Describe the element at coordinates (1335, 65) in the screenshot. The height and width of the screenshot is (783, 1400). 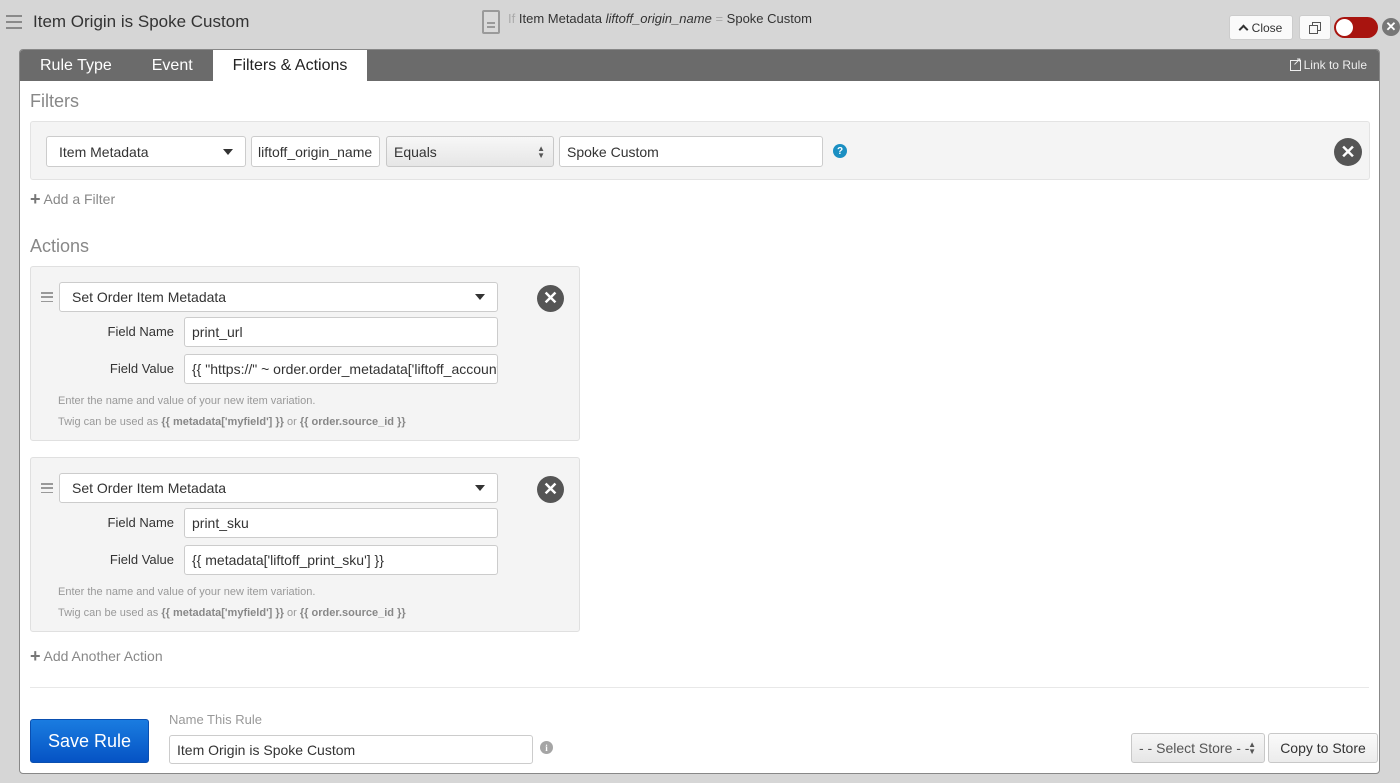
I see `link-to-rule-label: Link to Rule` at that location.